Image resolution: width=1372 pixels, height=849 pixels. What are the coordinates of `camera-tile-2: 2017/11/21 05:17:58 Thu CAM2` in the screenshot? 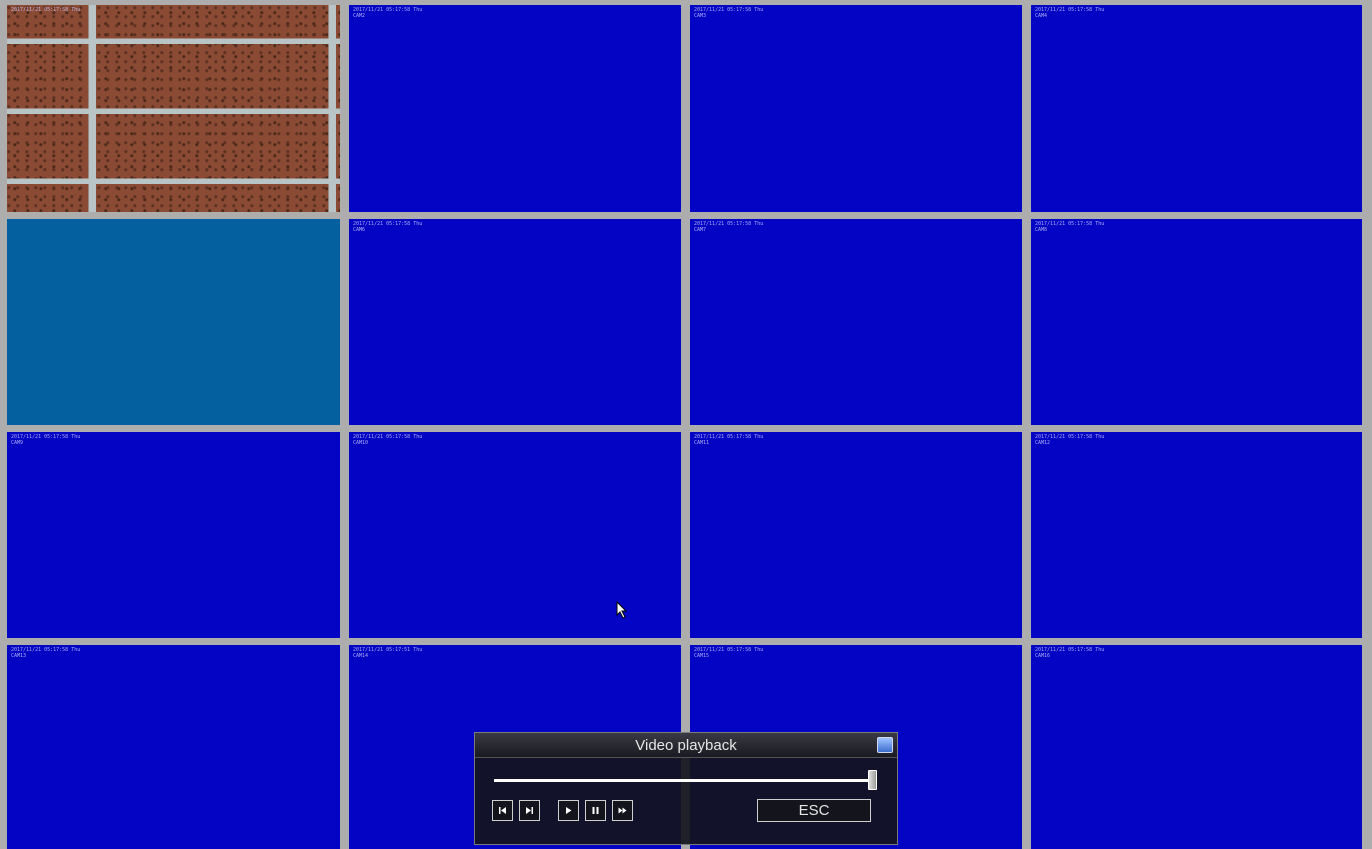 It's located at (515, 108).